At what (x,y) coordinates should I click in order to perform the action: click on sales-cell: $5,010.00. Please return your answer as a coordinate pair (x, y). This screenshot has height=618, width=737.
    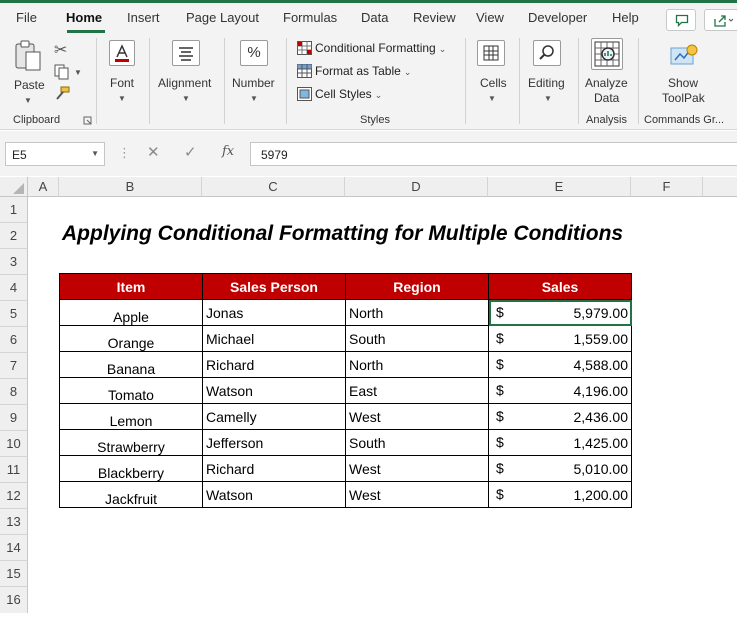
    Looking at the image, I should click on (560, 468).